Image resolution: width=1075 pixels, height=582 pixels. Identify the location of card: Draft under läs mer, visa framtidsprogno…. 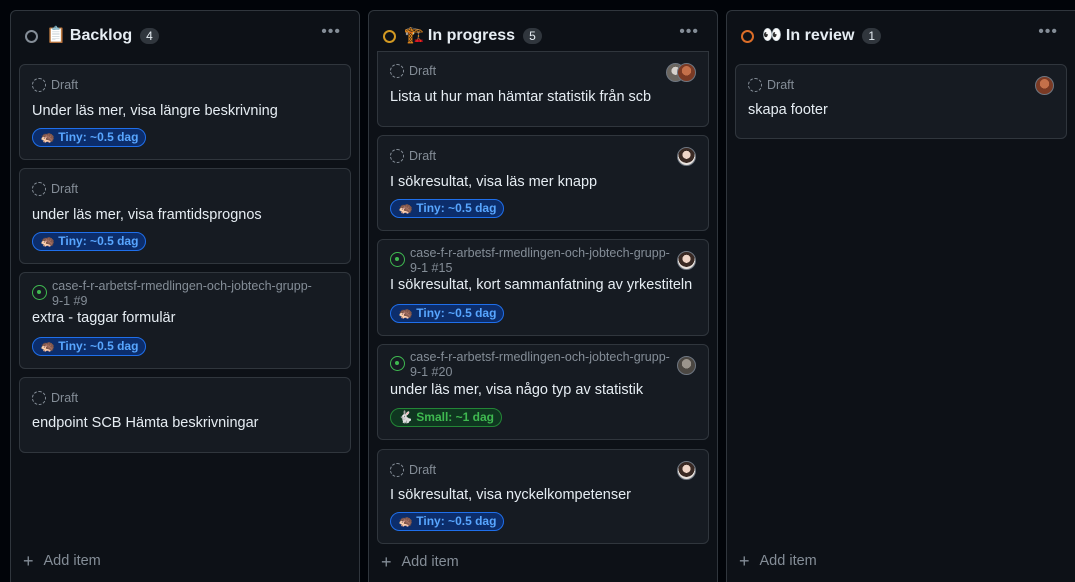
(185, 216).